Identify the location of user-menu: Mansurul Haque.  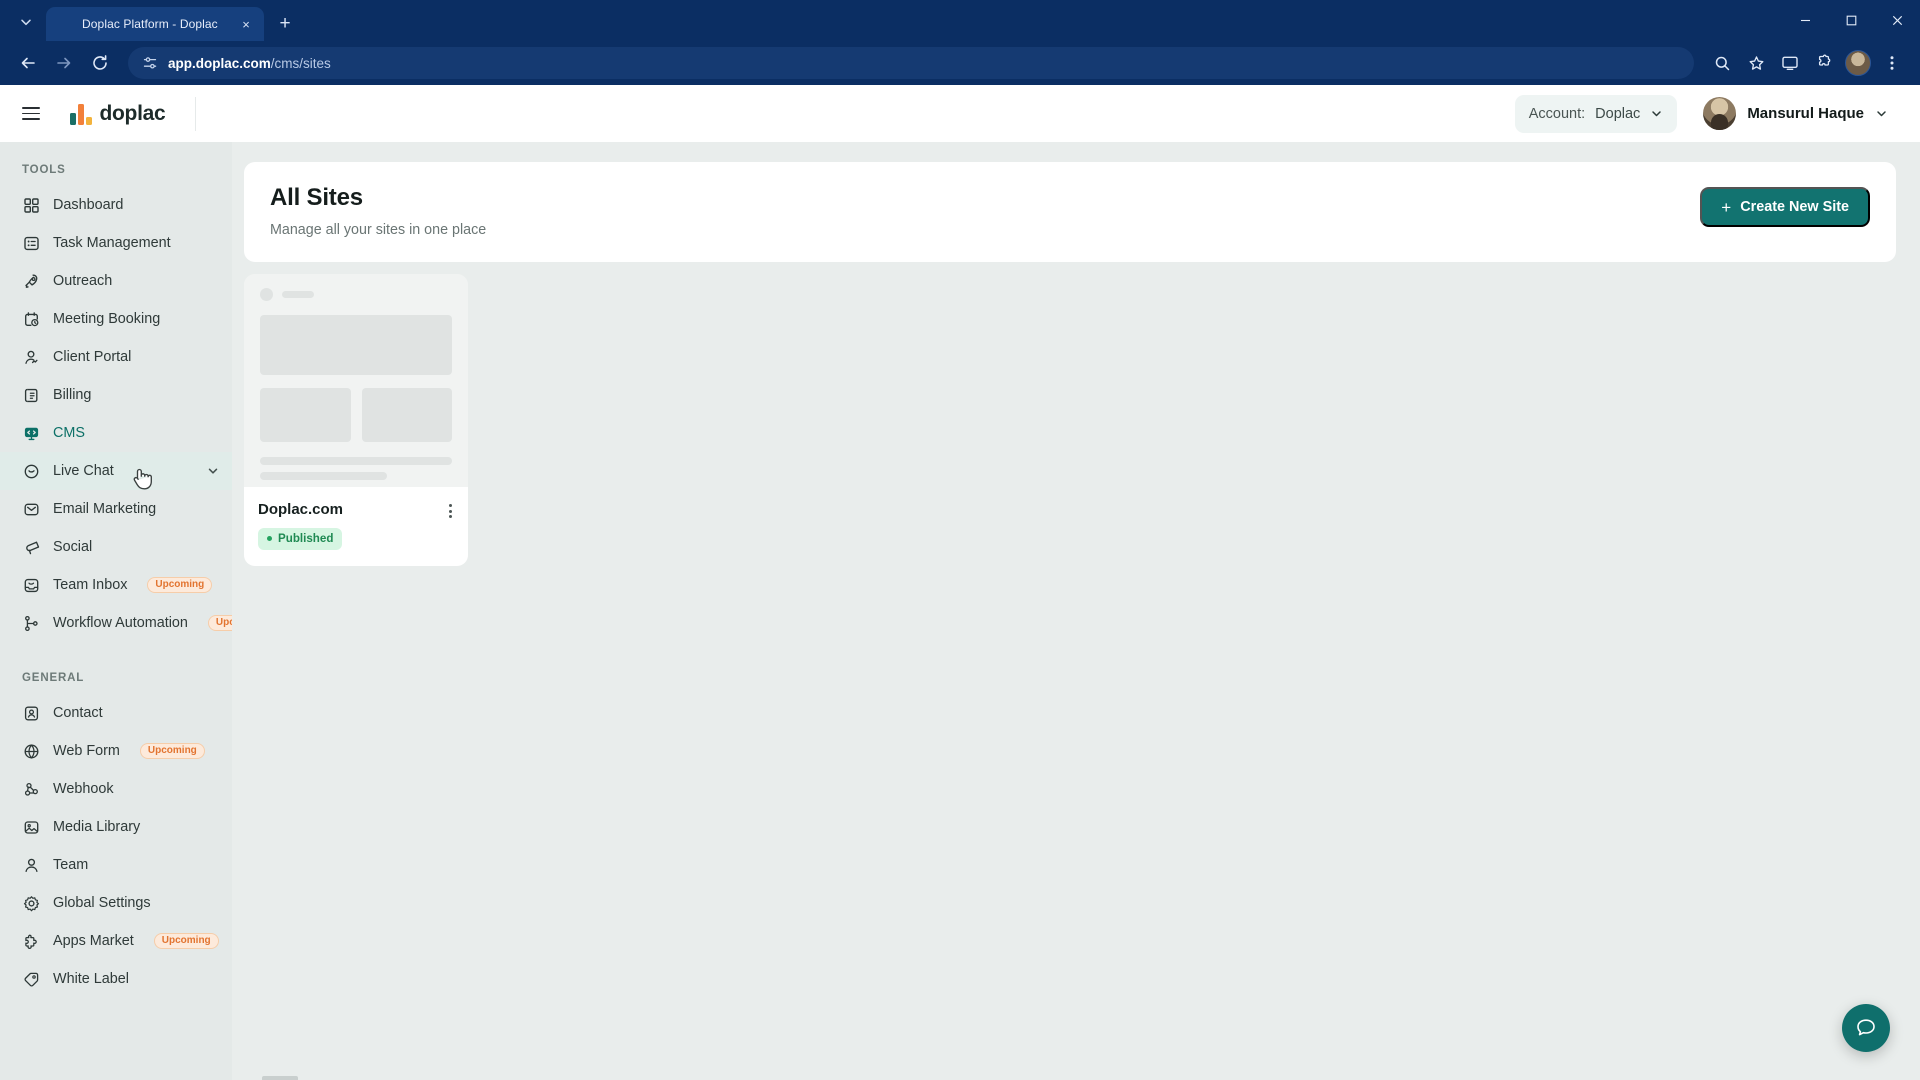
(1796, 113).